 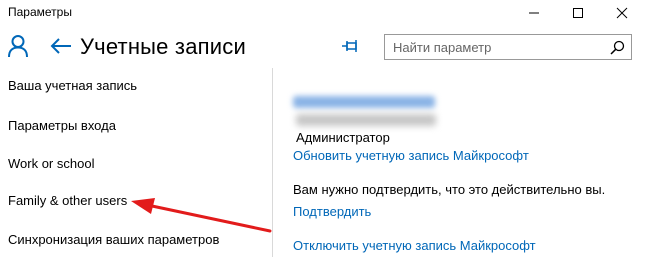 I want to click on minimize-button, so click(x=534, y=13).